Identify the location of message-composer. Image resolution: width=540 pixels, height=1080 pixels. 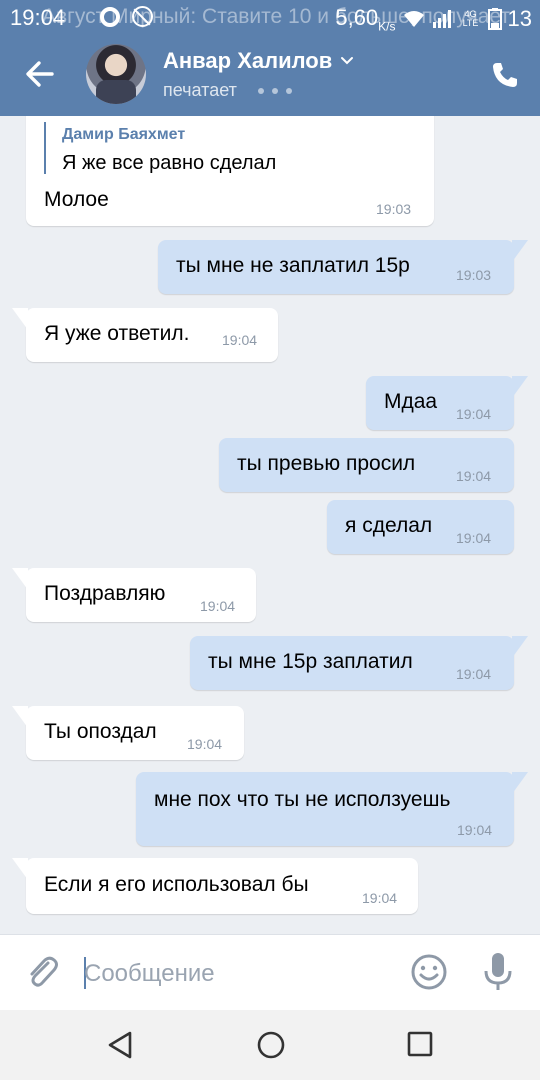
(270, 972).